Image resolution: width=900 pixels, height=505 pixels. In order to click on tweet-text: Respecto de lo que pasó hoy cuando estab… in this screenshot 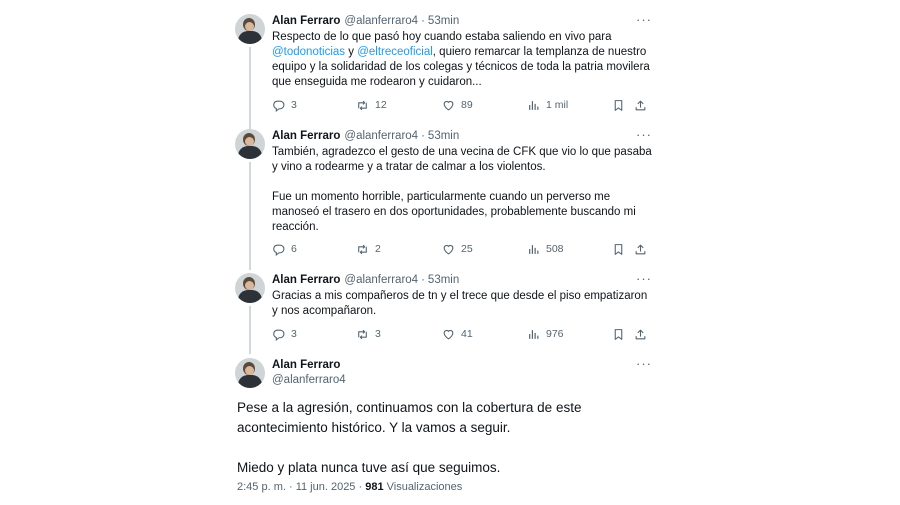, I will do `click(462, 60)`.